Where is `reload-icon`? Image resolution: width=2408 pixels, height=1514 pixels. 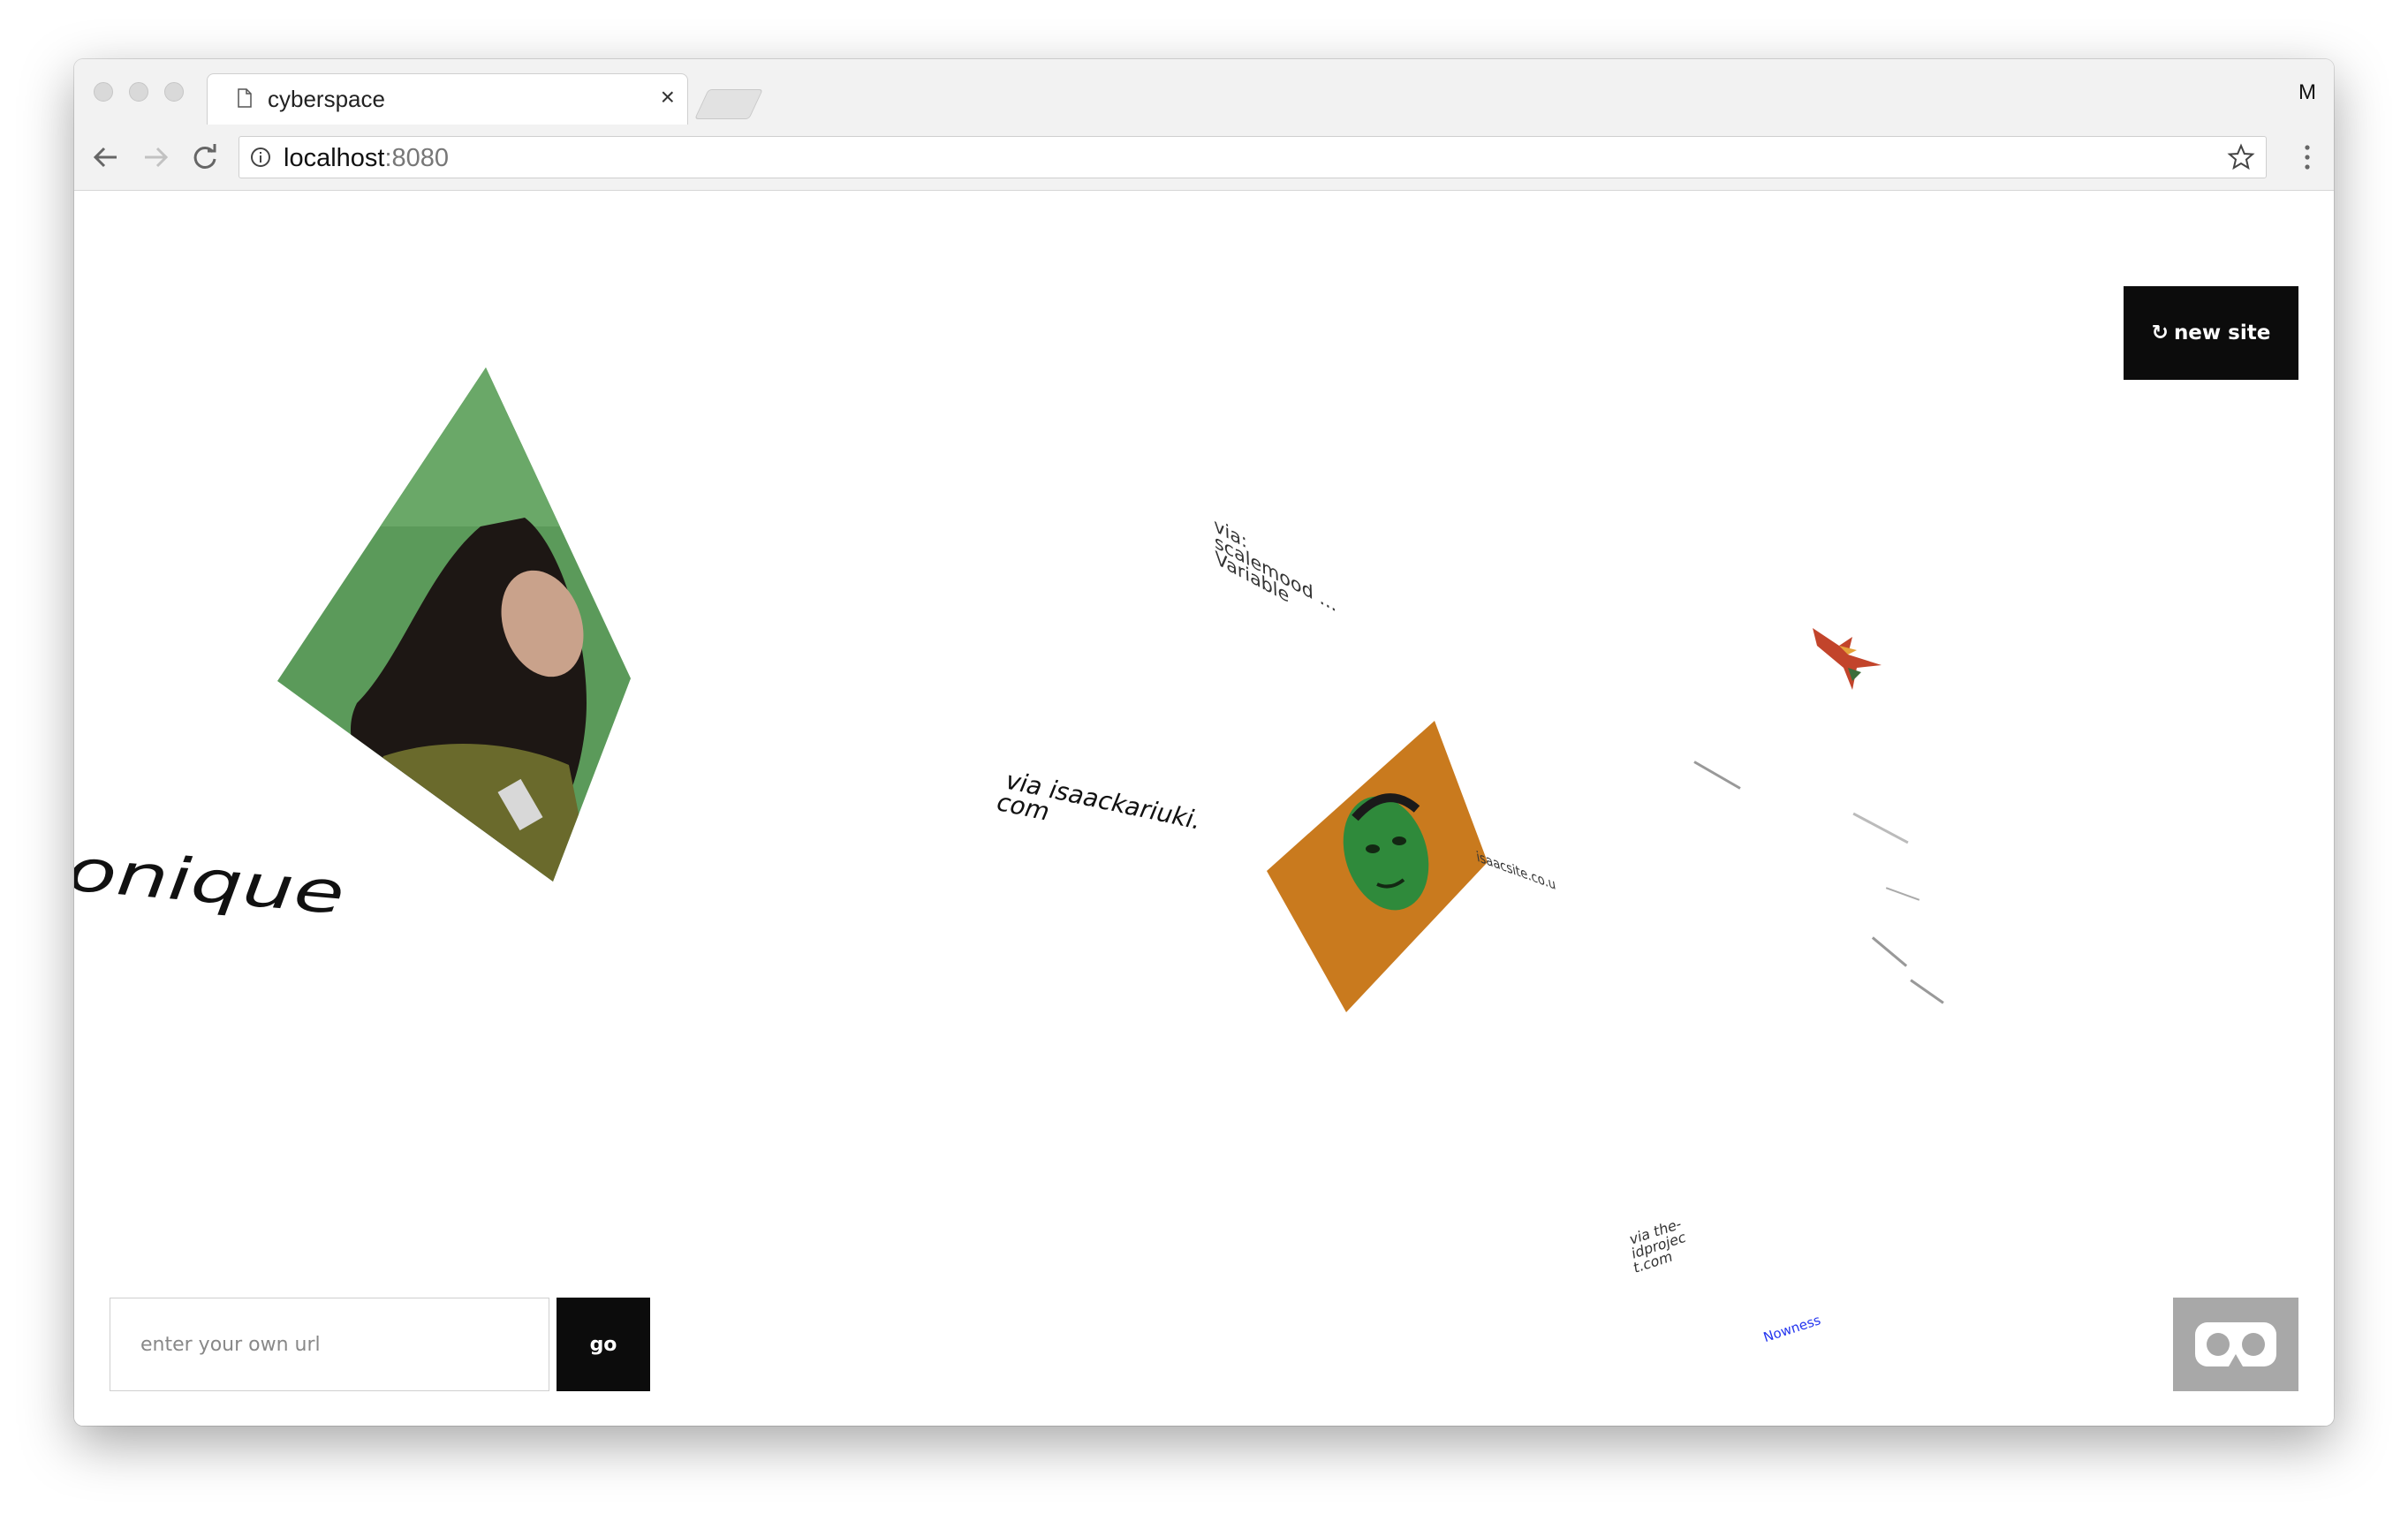
reload-icon is located at coordinates (205, 157).